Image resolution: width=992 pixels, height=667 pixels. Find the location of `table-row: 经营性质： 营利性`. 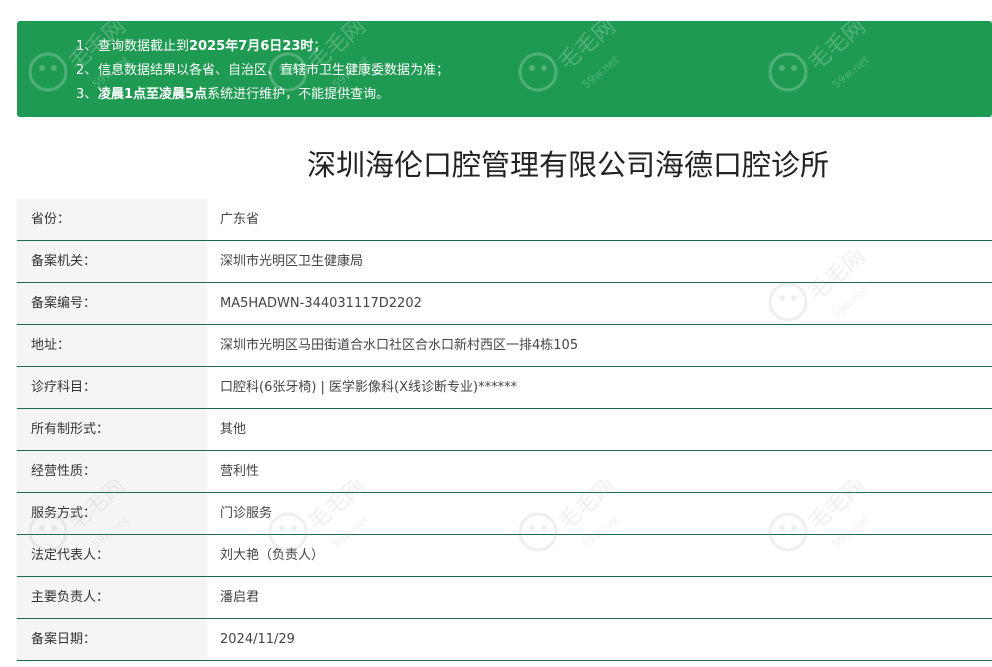

table-row: 经营性质： 营利性 is located at coordinates (504, 472).